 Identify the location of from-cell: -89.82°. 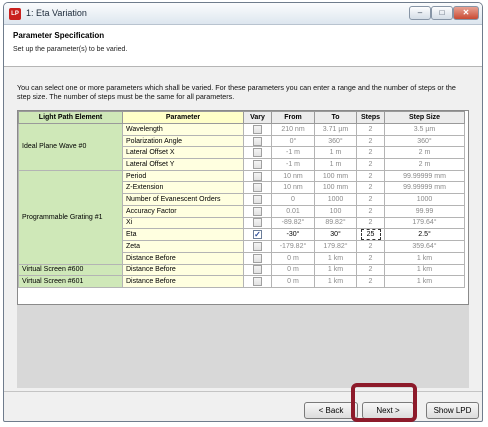
(293, 223).